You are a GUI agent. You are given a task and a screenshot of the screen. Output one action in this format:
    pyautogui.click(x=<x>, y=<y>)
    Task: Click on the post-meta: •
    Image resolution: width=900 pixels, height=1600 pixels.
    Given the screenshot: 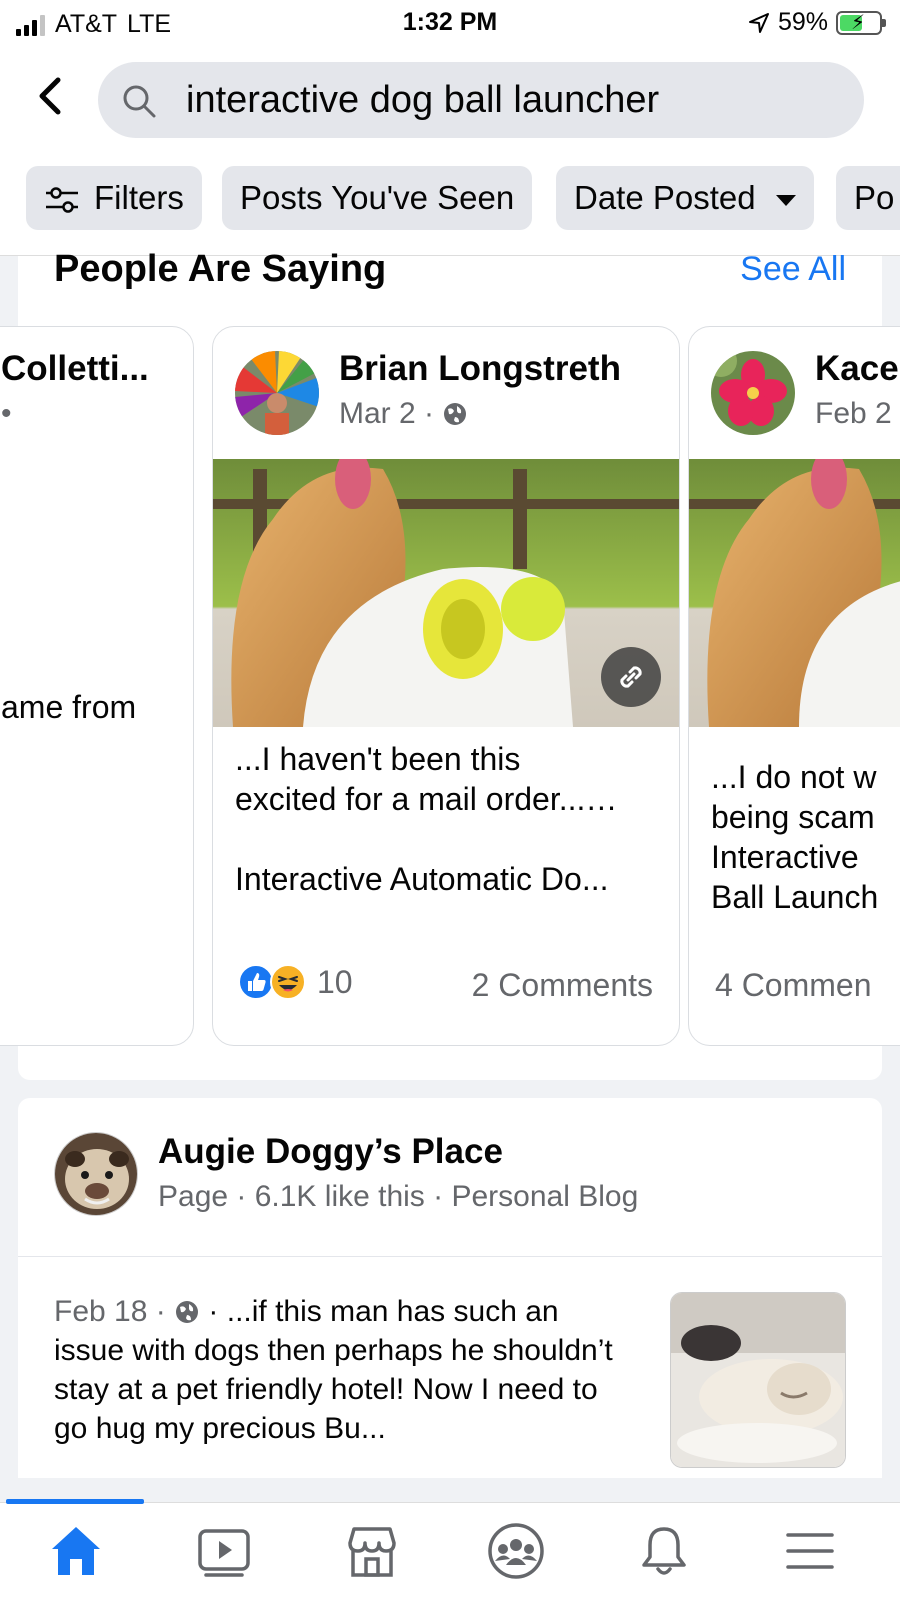 What is the action you would take?
    pyautogui.click(x=6, y=413)
    